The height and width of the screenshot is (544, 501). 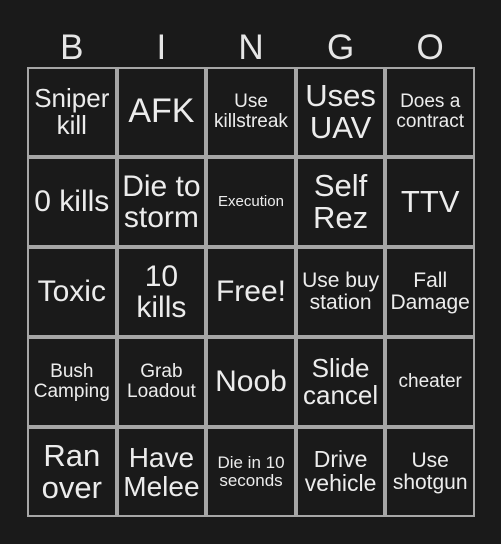 I want to click on bingo-cell-i2: Die to storm, so click(x=161, y=202).